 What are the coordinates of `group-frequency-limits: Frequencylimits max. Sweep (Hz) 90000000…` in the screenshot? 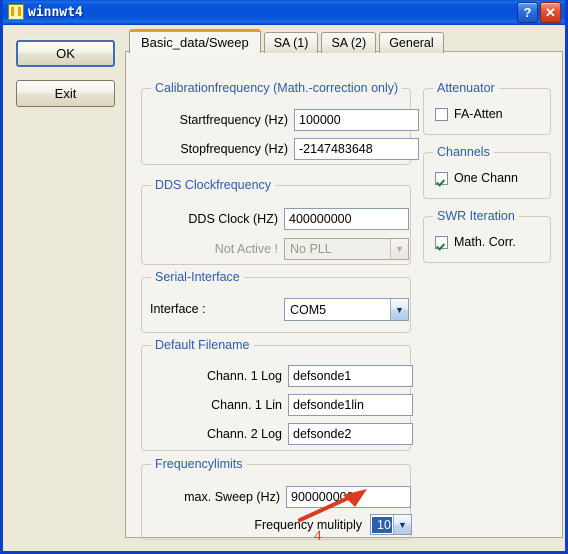 It's located at (276, 498).